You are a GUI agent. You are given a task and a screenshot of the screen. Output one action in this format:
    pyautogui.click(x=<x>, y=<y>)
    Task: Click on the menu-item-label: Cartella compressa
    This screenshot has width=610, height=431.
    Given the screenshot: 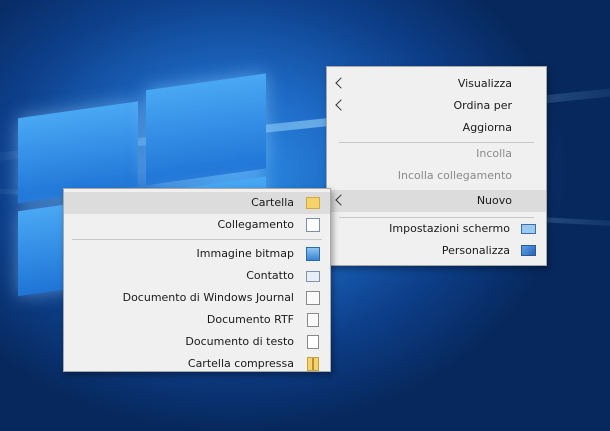 What is the action you would take?
    pyautogui.click(x=240, y=363)
    